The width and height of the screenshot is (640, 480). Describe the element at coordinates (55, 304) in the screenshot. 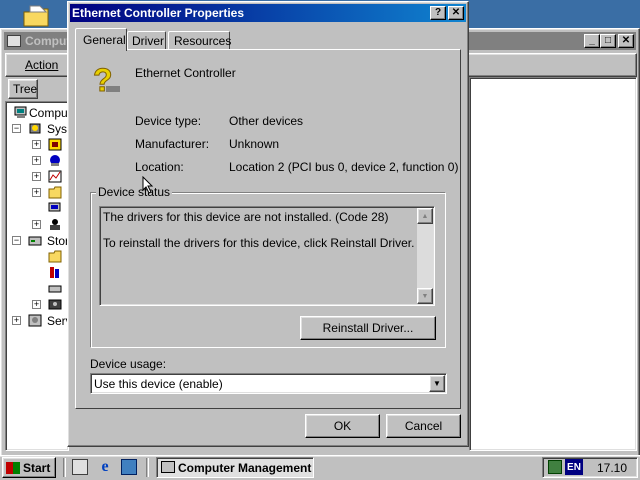

I see `removable-storage-icon` at that location.